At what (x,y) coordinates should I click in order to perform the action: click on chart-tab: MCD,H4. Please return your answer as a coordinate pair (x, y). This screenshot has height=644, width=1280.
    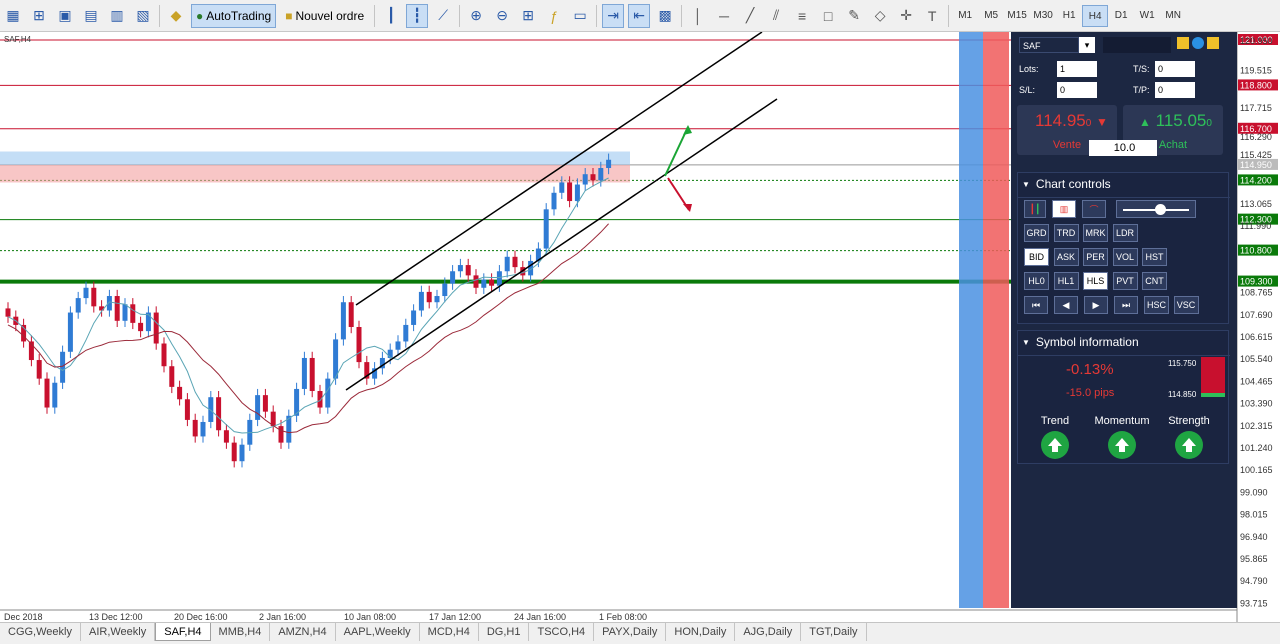
    Looking at the image, I should click on (449, 632).